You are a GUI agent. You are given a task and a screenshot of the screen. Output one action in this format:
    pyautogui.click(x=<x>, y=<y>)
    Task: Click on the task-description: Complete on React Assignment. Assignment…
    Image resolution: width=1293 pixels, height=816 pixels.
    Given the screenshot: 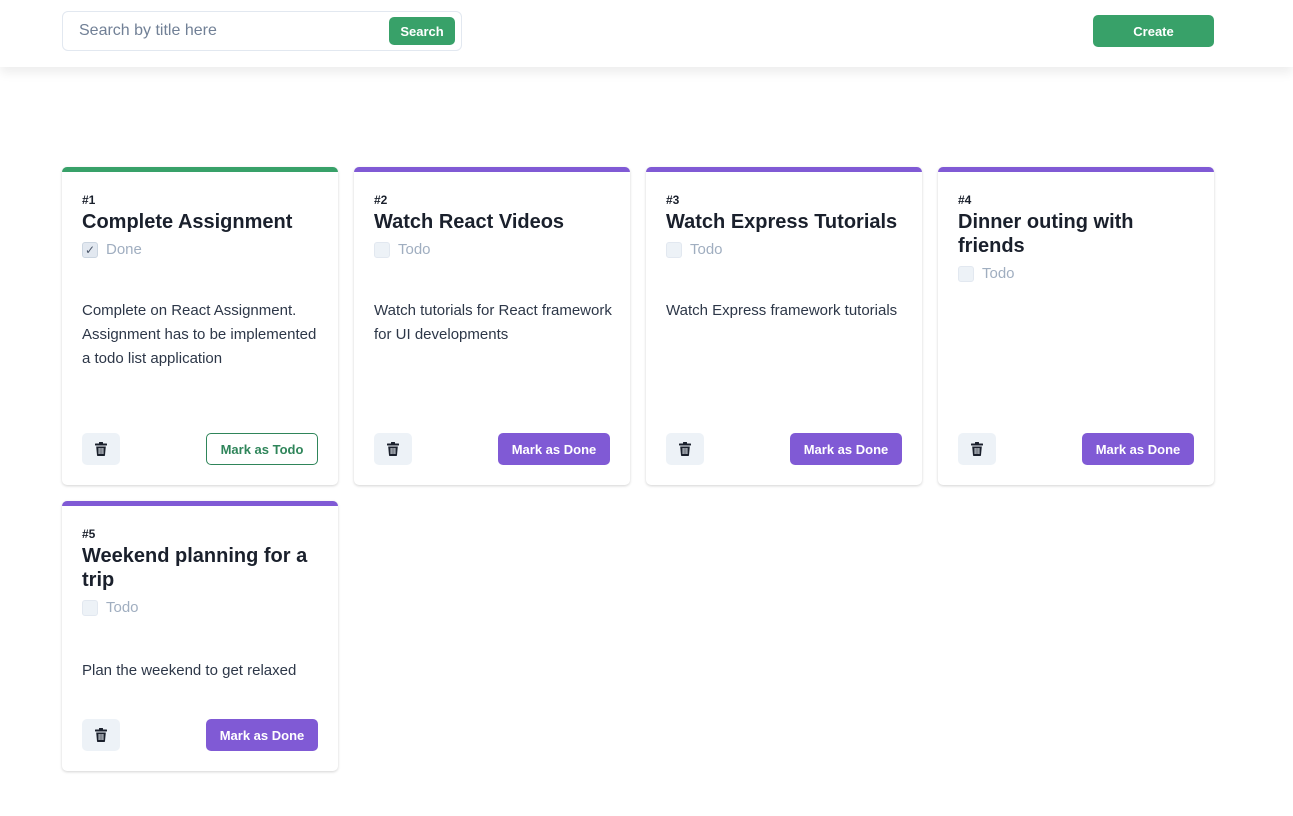 What is the action you would take?
    pyautogui.click(x=199, y=334)
    